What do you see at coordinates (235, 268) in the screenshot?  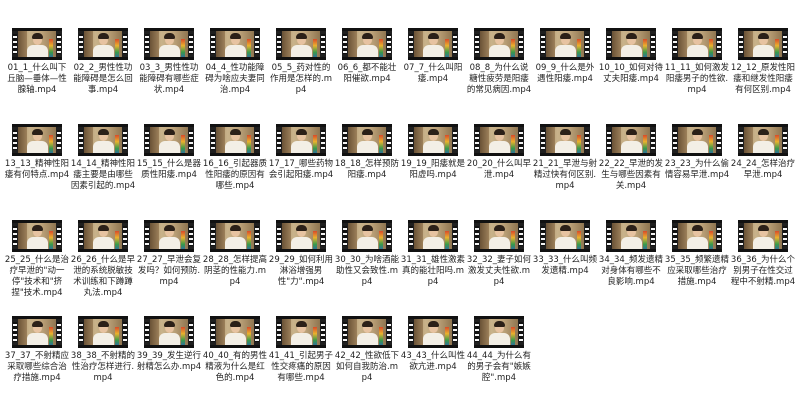 I see `file-item: 28_28_怎样提高阴茎的性能力.mp4` at bounding box center [235, 268].